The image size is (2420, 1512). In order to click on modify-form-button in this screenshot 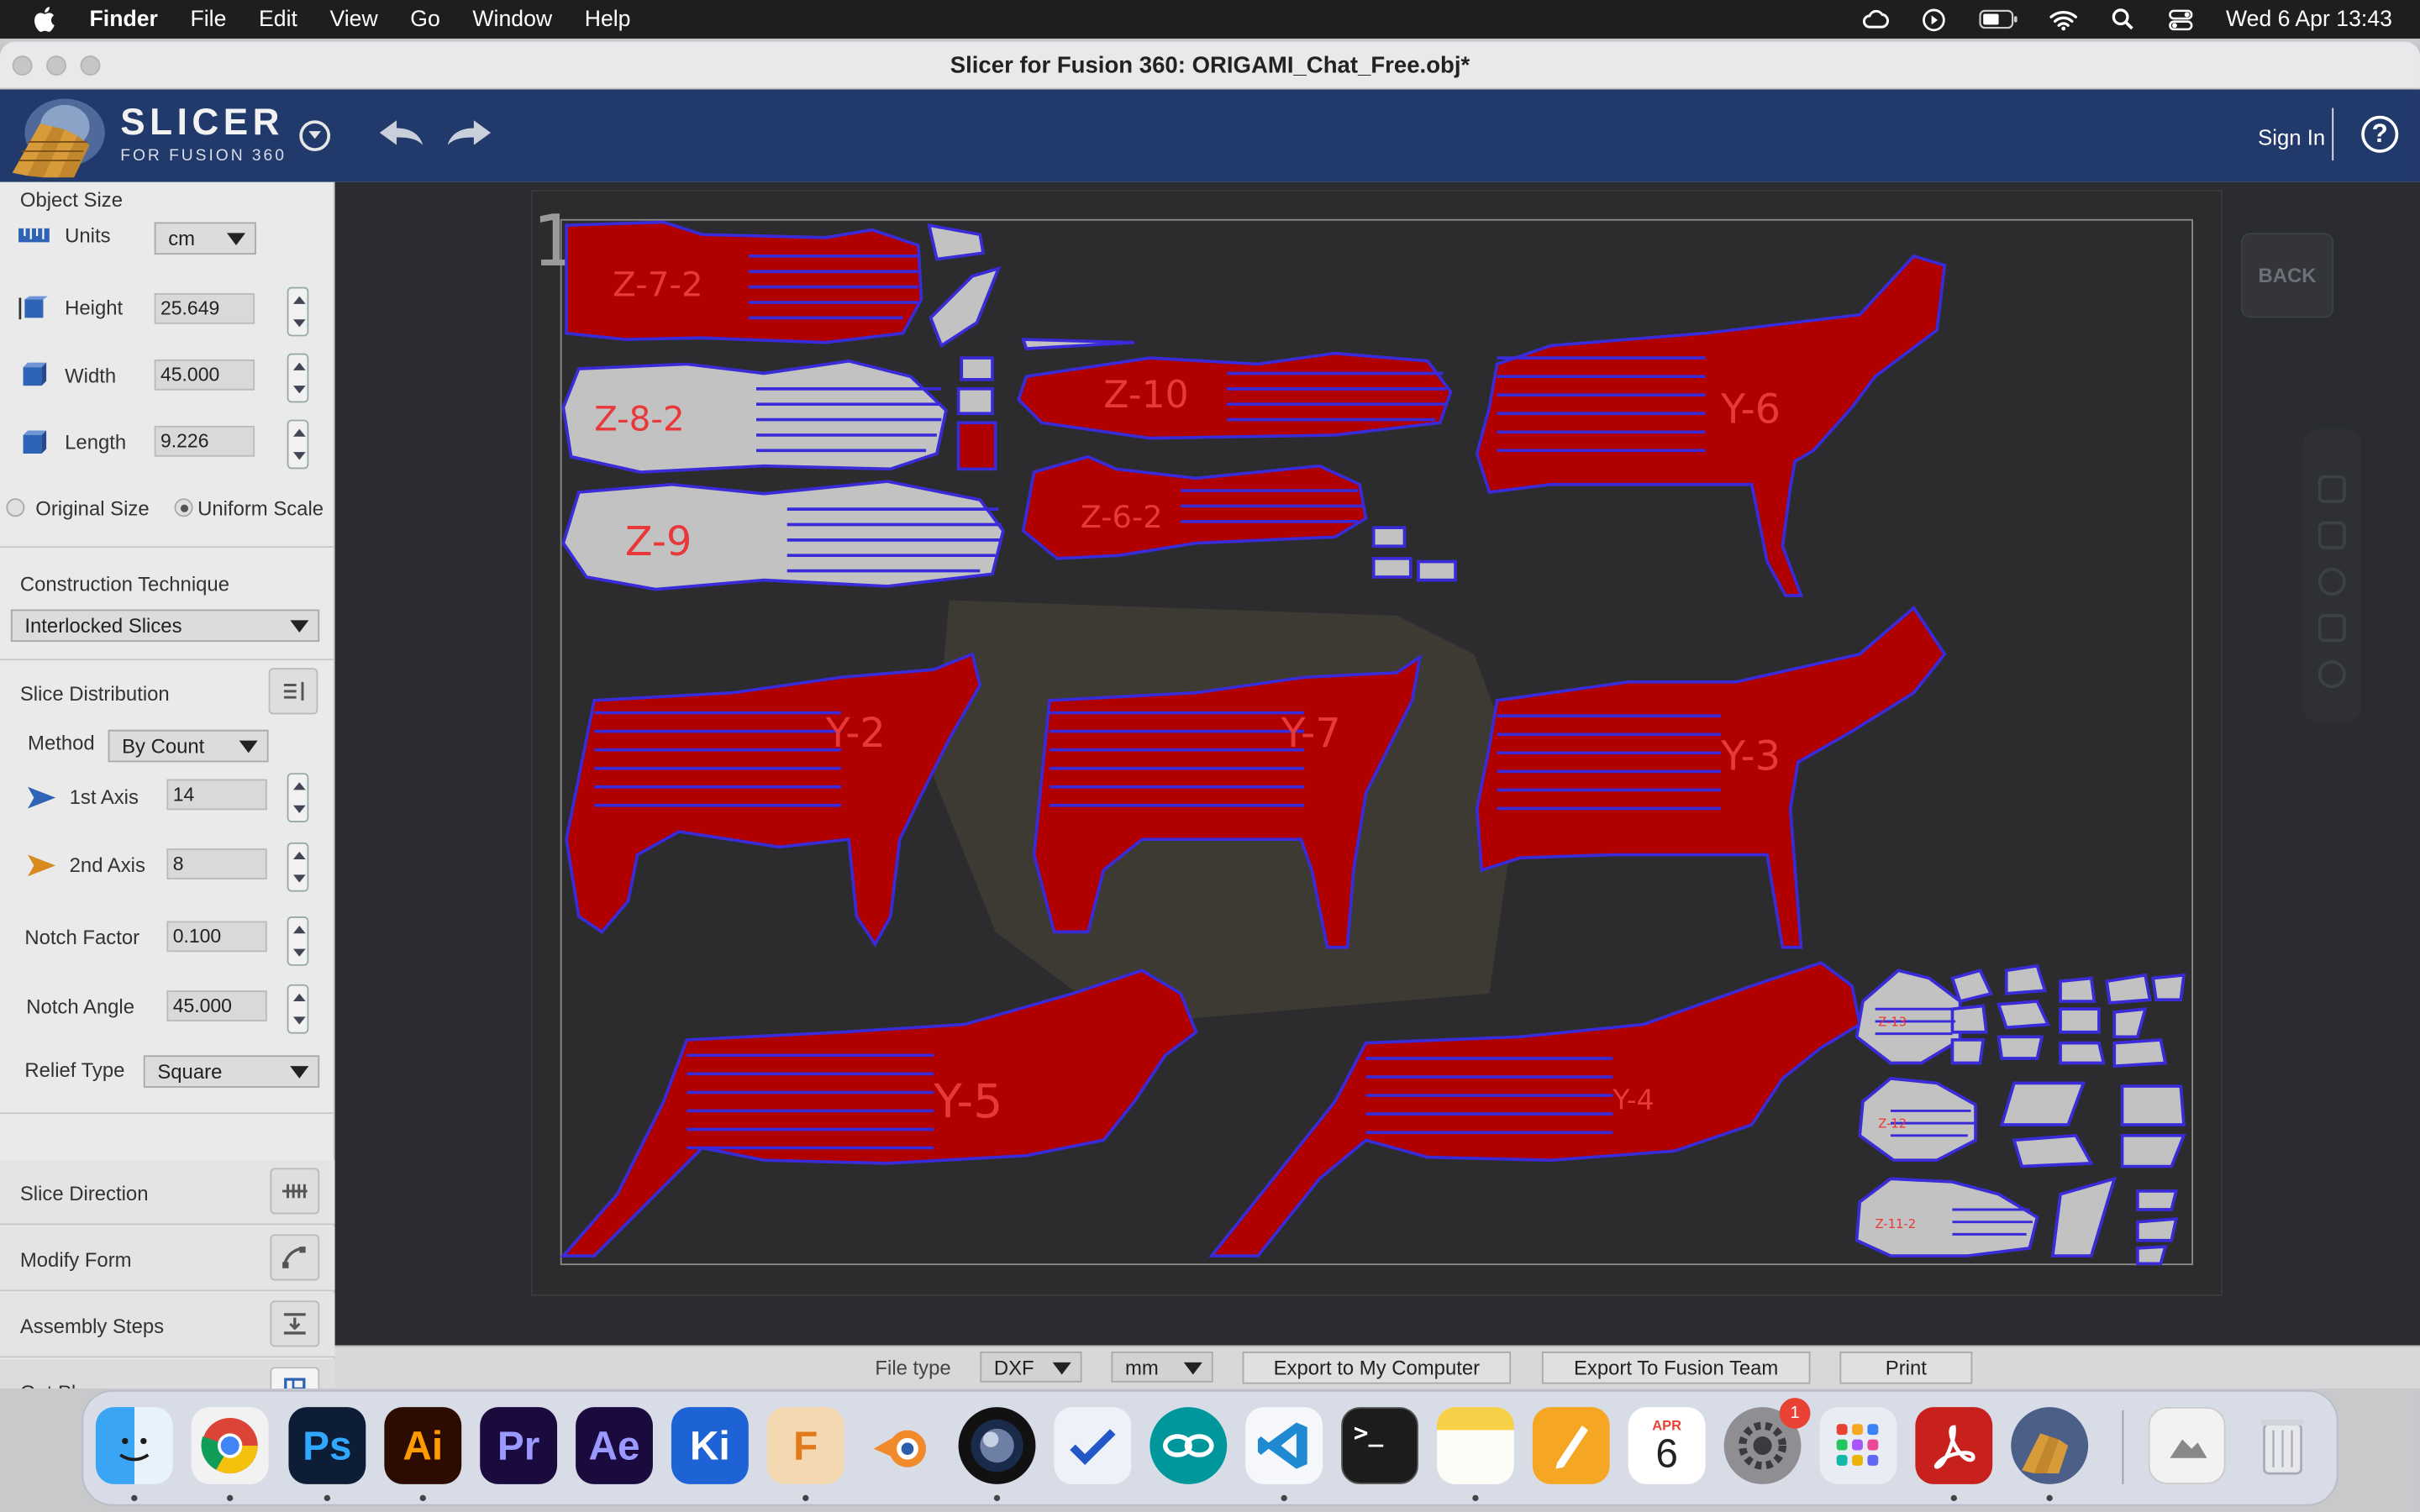, I will do `click(295, 1257)`.